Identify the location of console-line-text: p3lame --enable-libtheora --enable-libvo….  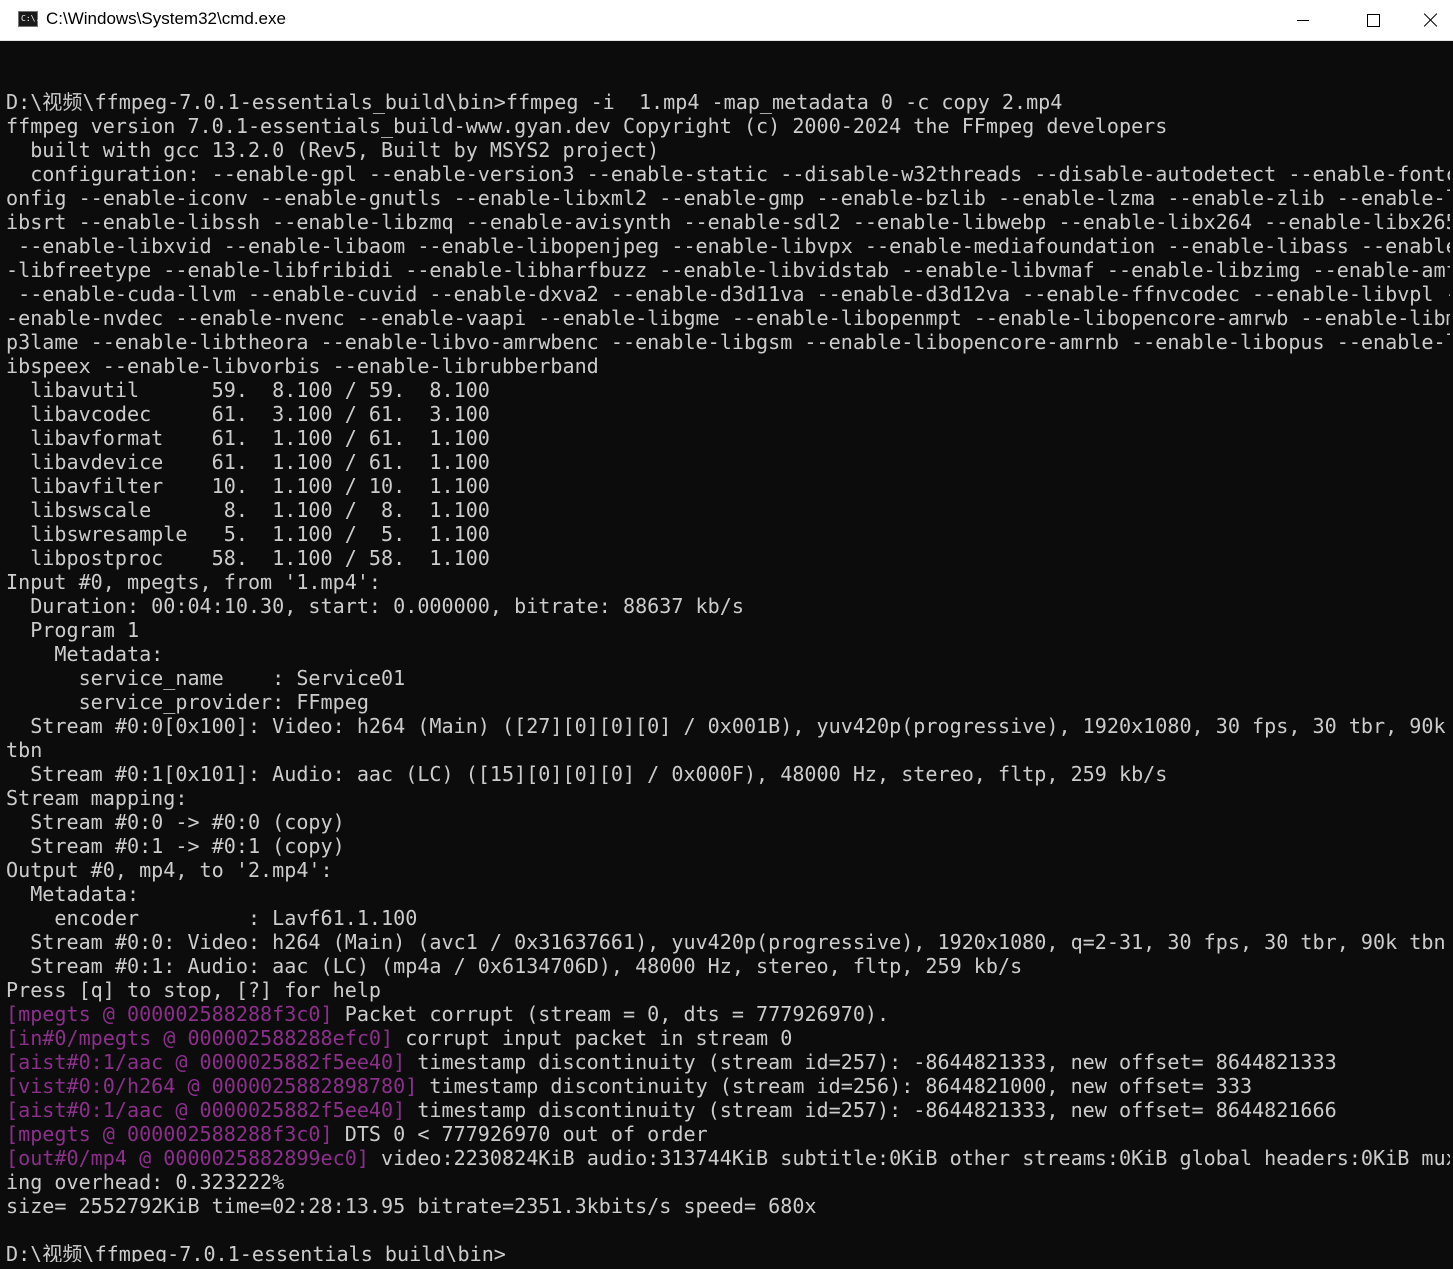
(728, 342).